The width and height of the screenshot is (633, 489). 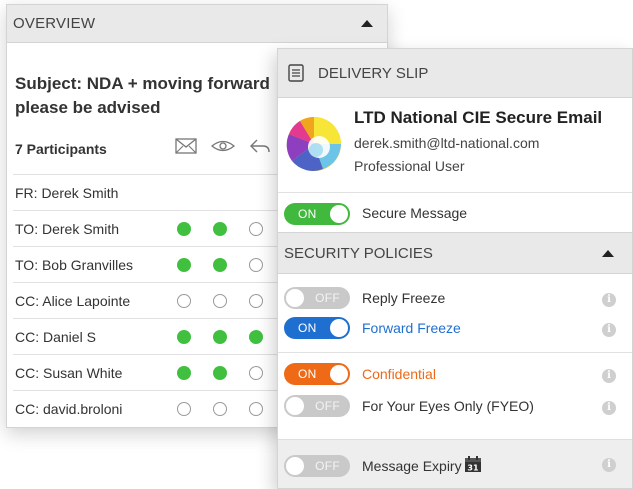 I want to click on secure-message-row: ON Secure Message, so click(x=455, y=212).